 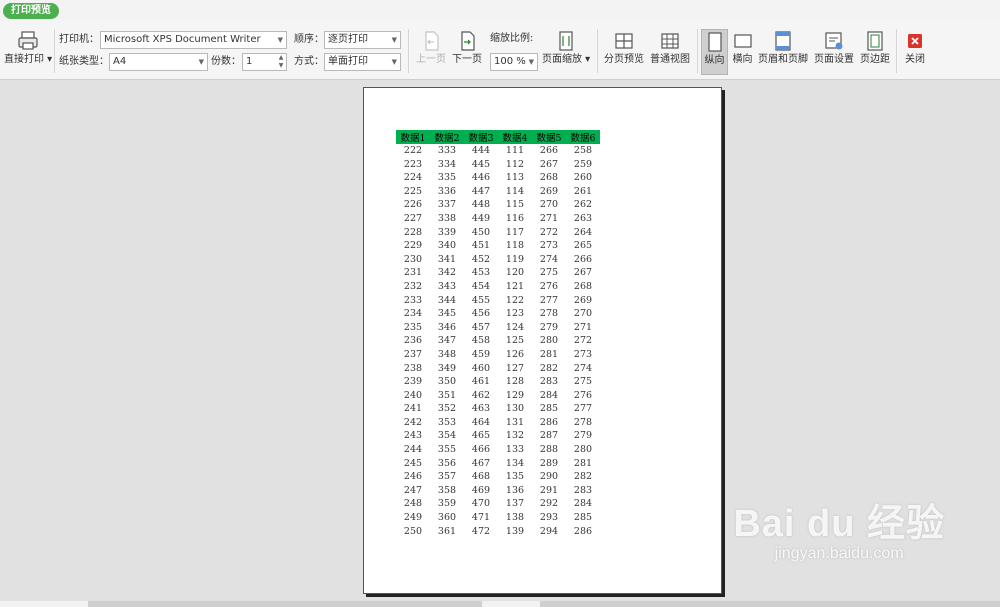 What do you see at coordinates (566, 52) in the screenshot?
I see `page-zoom-button: 页面缩放 ▾` at bounding box center [566, 52].